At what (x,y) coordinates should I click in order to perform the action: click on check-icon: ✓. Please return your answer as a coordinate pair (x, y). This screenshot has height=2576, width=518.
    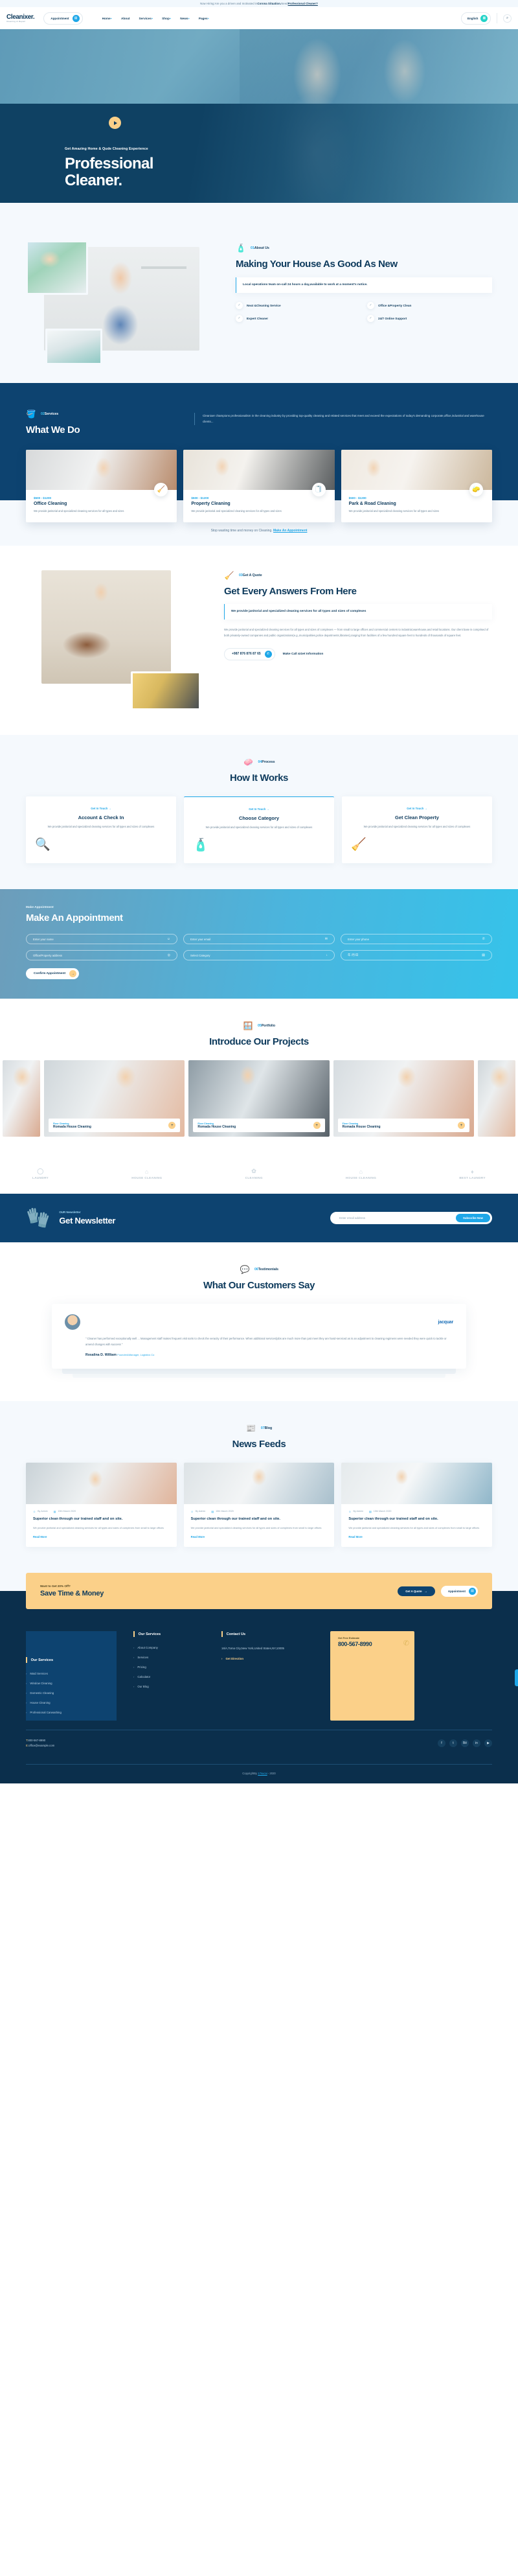
    Looking at the image, I should click on (370, 318).